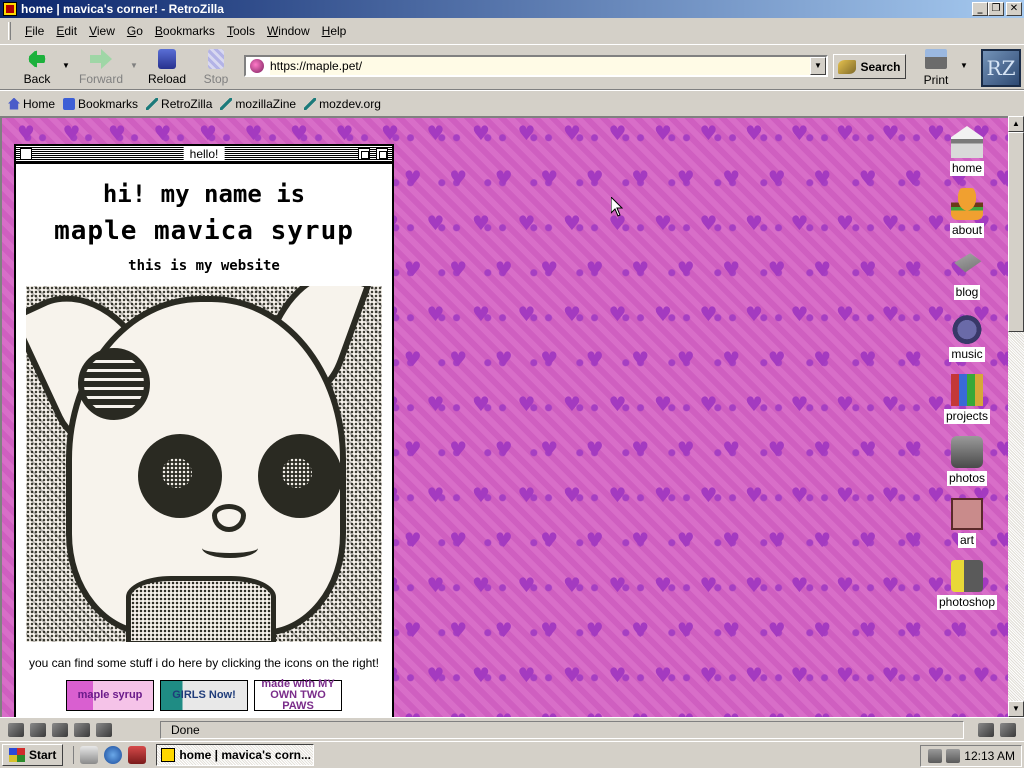 This screenshot has height=768, width=1024. What do you see at coordinates (100, 104) in the screenshot?
I see `bookmark-bookmarks: Bookmarks` at bounding box center [100, 104].